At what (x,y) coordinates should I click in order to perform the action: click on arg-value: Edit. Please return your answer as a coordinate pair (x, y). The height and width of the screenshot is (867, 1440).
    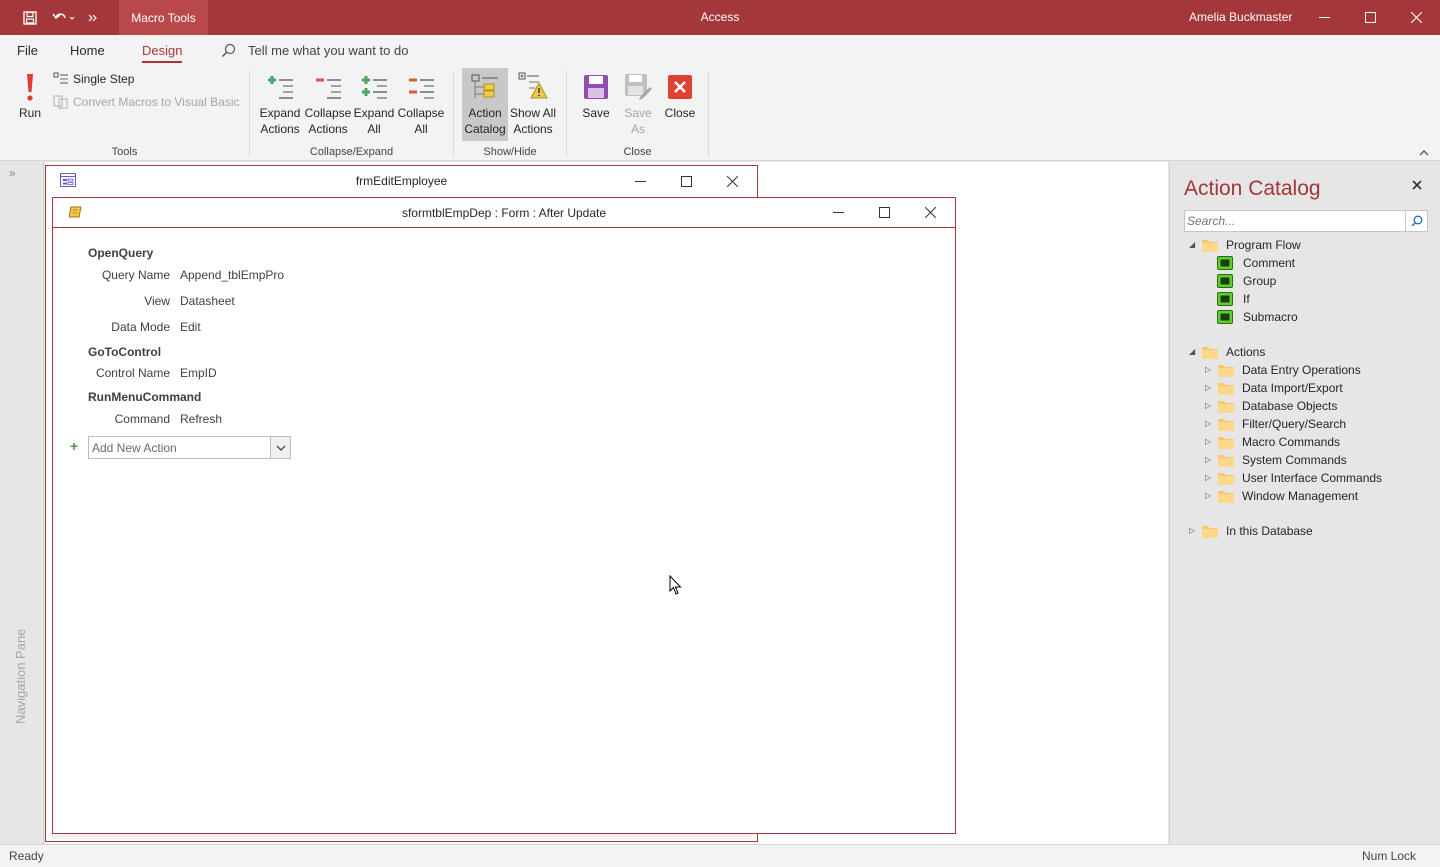
    Looking at the image, I should click on (190, 327).